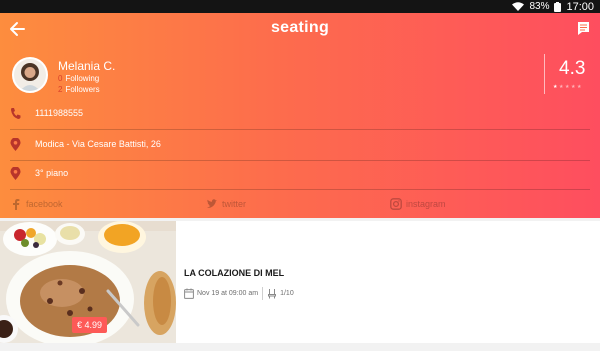  What do you see at coordinates (189, 293) in the screenshot?
I see `calendar-icon` at bounding box center [189, 293].